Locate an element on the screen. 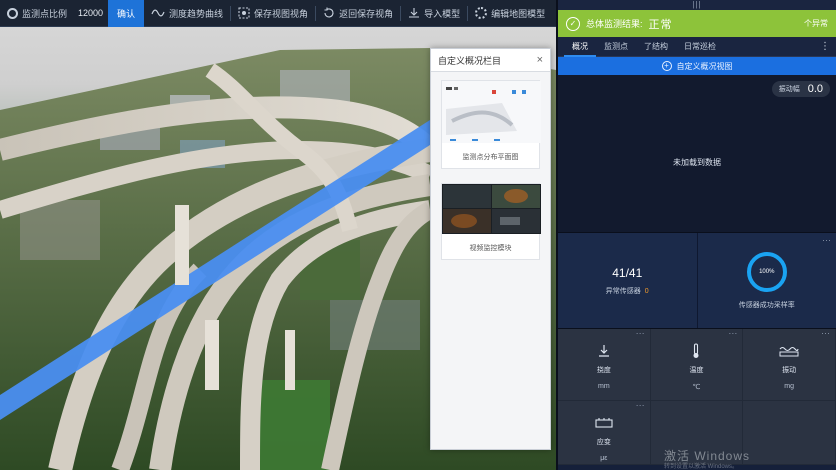 The width and height of the screenshot is (836, 470). sensor-unit: mg is located at coordinates (789, 386).